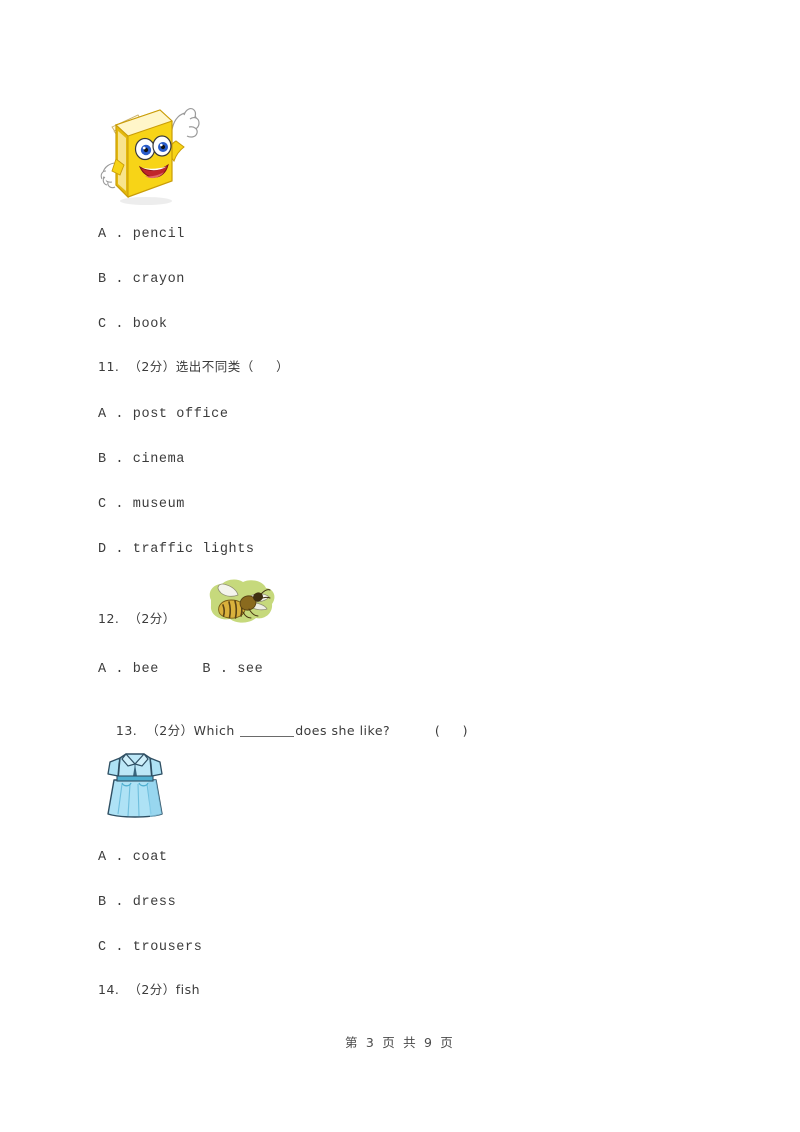 The image size is (800, 1132). What do you see at coordinates (137, 902) in the screenshot?
I see `question-13-option-b: B . dress` at bounding box center [137, 902].